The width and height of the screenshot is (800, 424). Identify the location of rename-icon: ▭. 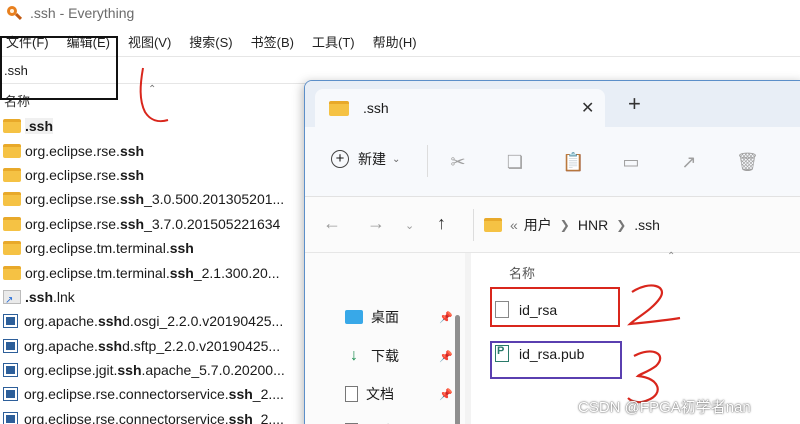
(631, 162).